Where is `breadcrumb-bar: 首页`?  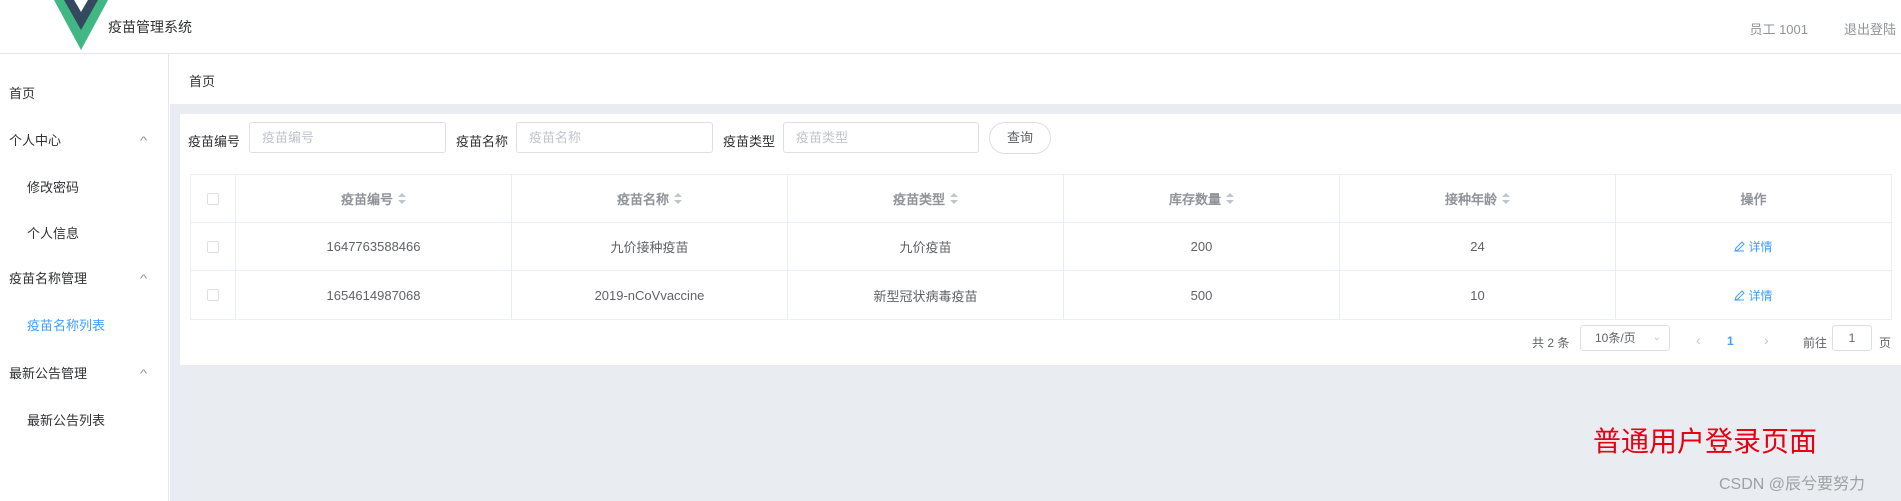
breadcrumb-bar: 首页 is located at coordinates (1035, 79).